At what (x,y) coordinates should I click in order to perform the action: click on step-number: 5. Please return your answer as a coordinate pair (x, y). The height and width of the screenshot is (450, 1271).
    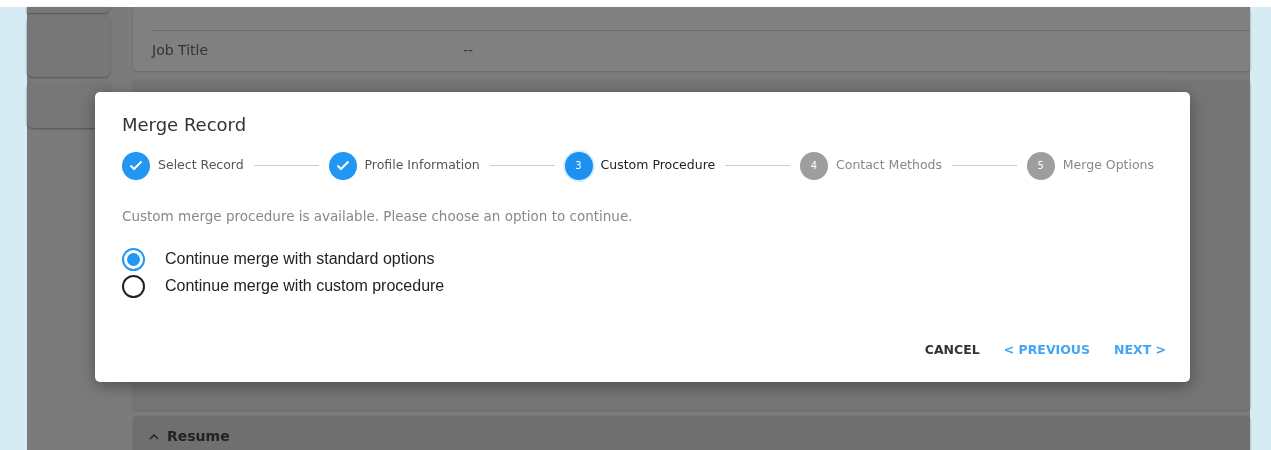
    Looking at the image, I should click on (1040, 165).